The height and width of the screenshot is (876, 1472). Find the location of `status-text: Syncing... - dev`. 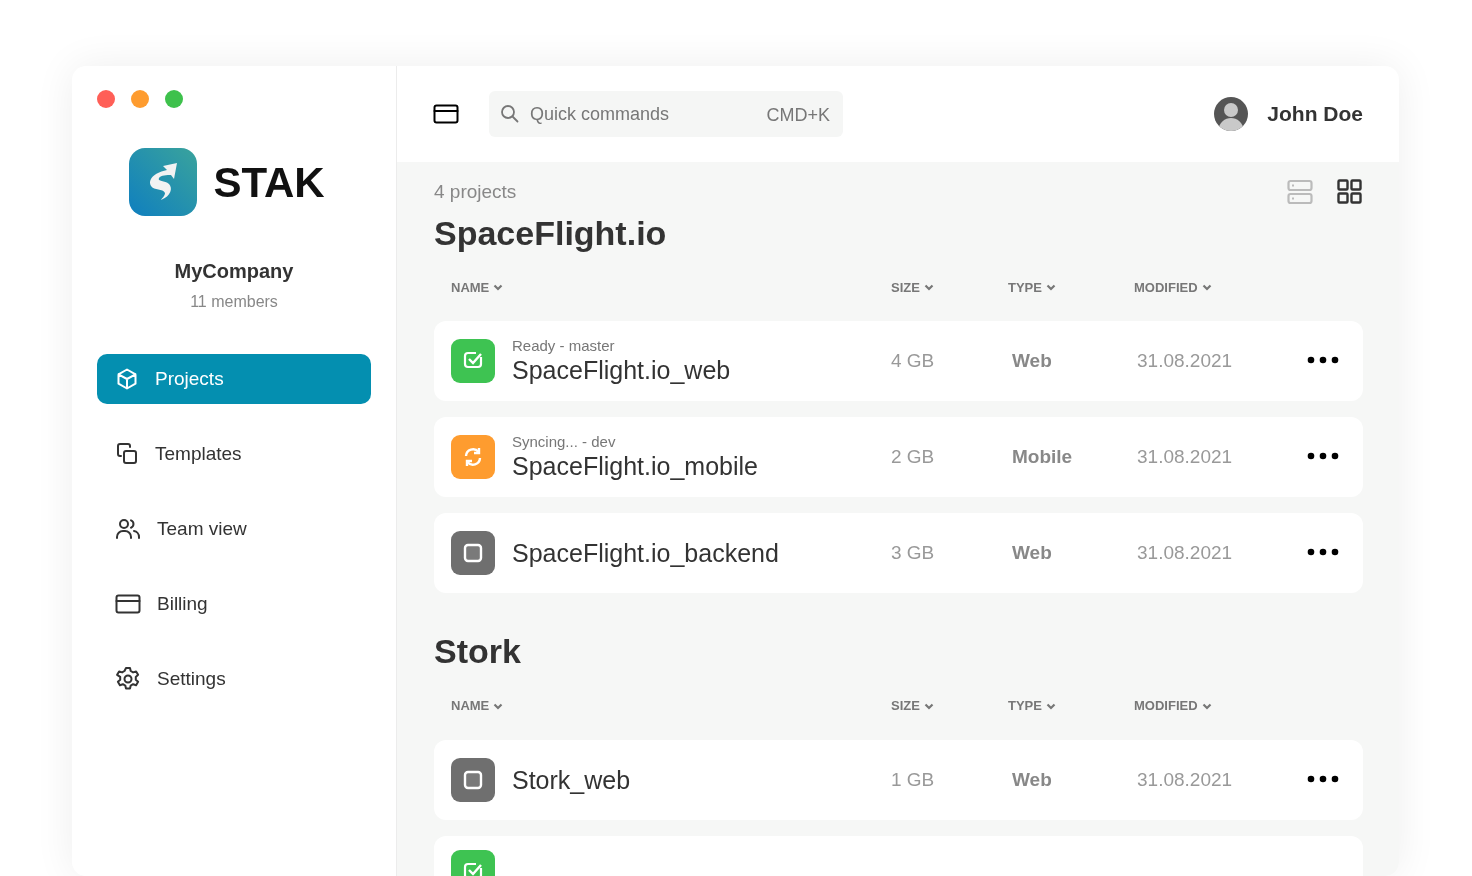

status-text: Syncing... - dev is located at coordinates (564, 442).